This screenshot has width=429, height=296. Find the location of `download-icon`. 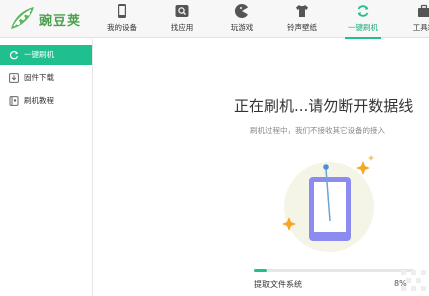

download-icon is located at coordinates (14, 78).